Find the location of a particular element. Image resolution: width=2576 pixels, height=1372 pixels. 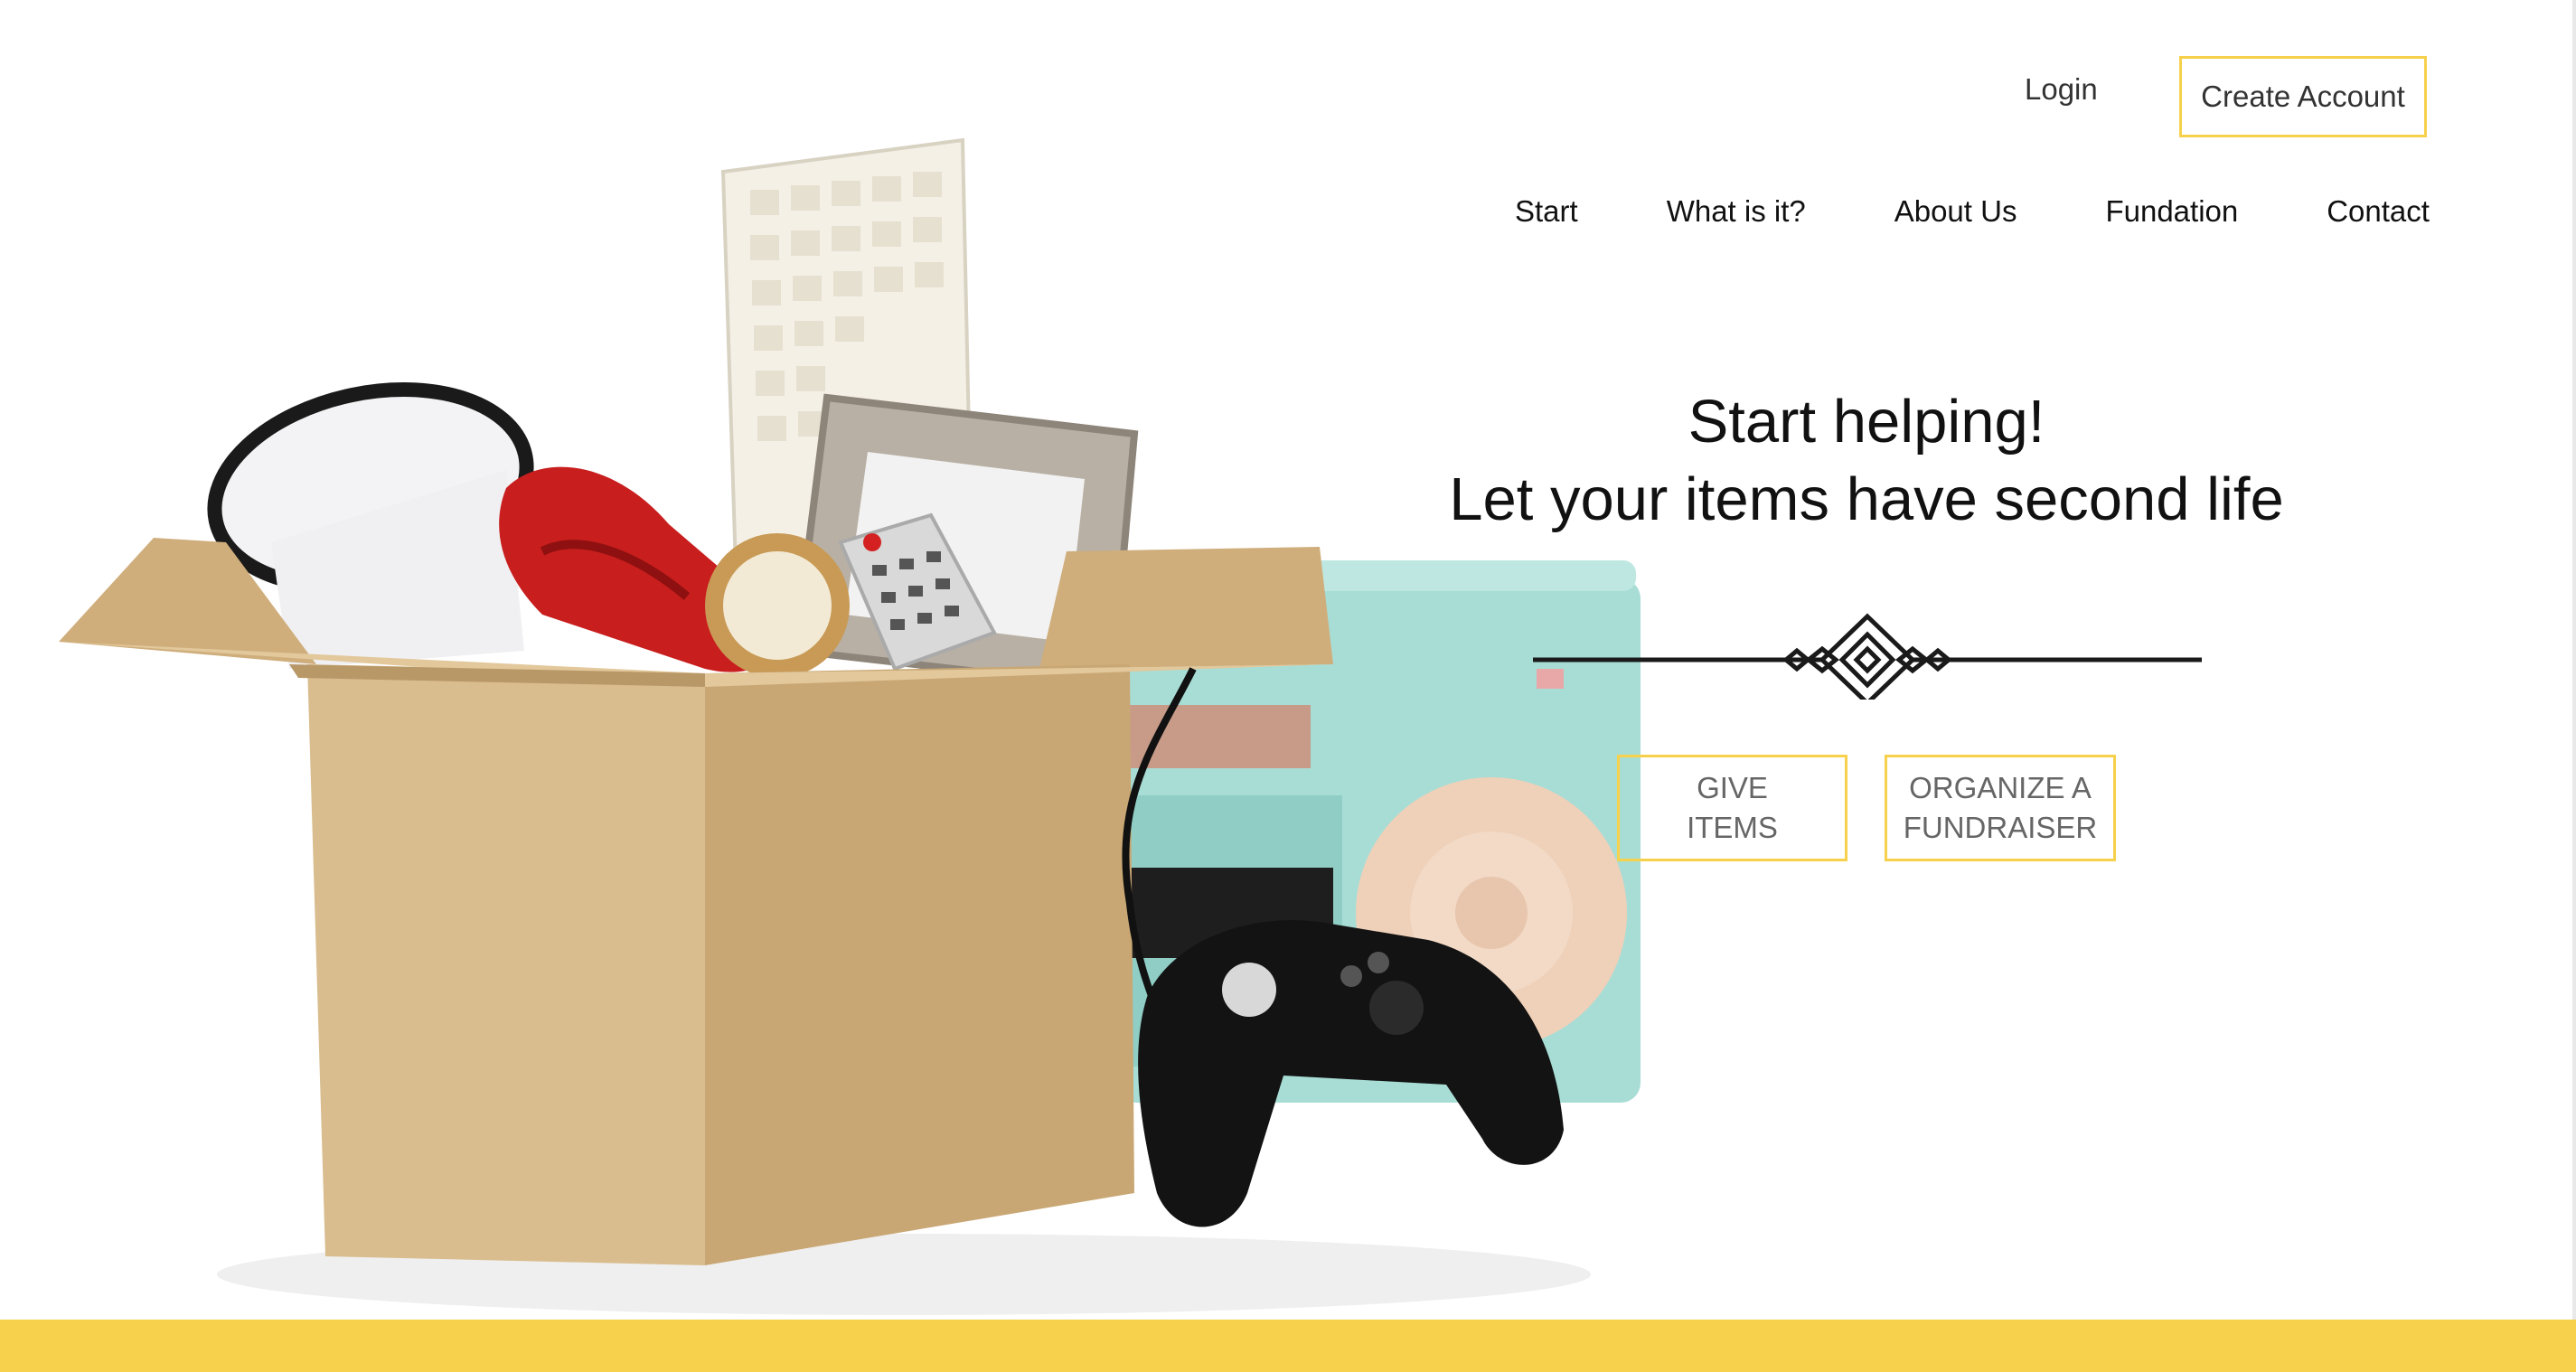

nav-item-what-is-it: What is it? is located at coordinates (1737, 211).